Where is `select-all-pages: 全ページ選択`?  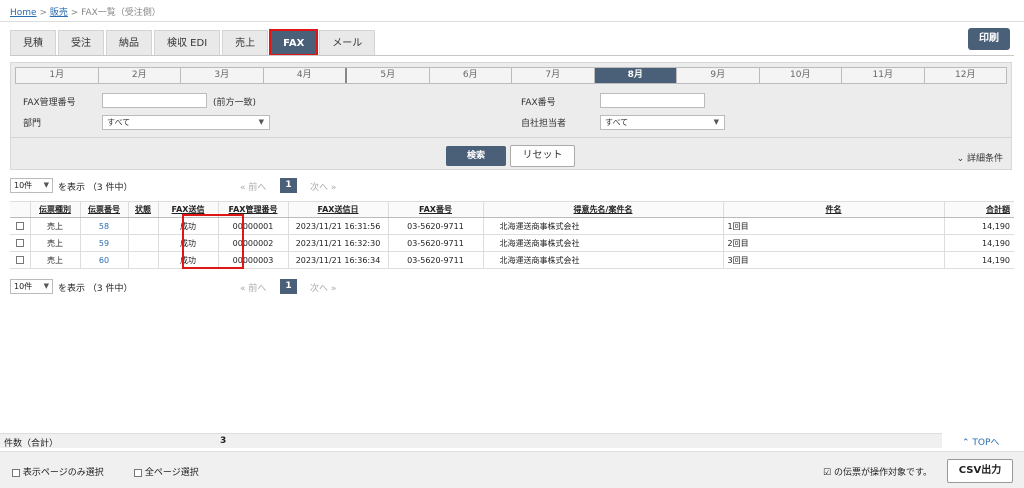
select-all-pages: 全ページ選択 is located at coordinates (166, 471).